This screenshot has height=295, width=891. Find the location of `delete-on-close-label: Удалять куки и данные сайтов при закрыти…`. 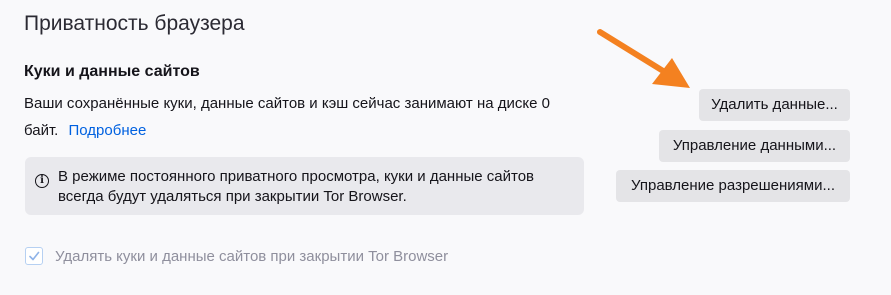

delete-on-close-label: Удалять куки и данные сайтов при закрыти… is located at coordinates (252, 256).